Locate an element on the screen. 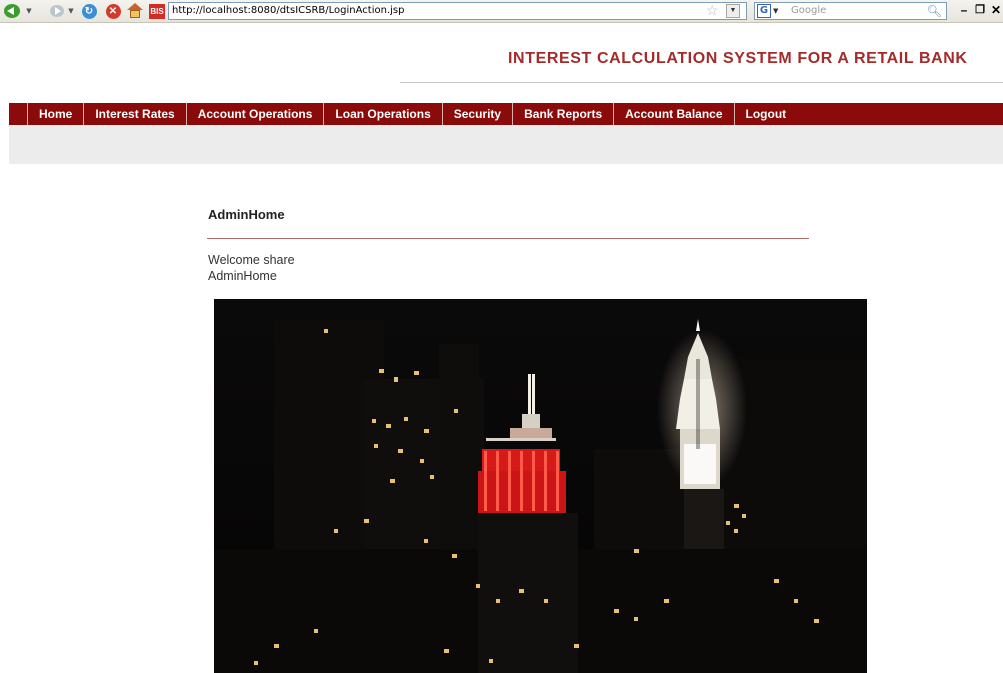 This screenshot has height=673, width=1003. page-heading: AdminHome is located at coordinates (246, 214).